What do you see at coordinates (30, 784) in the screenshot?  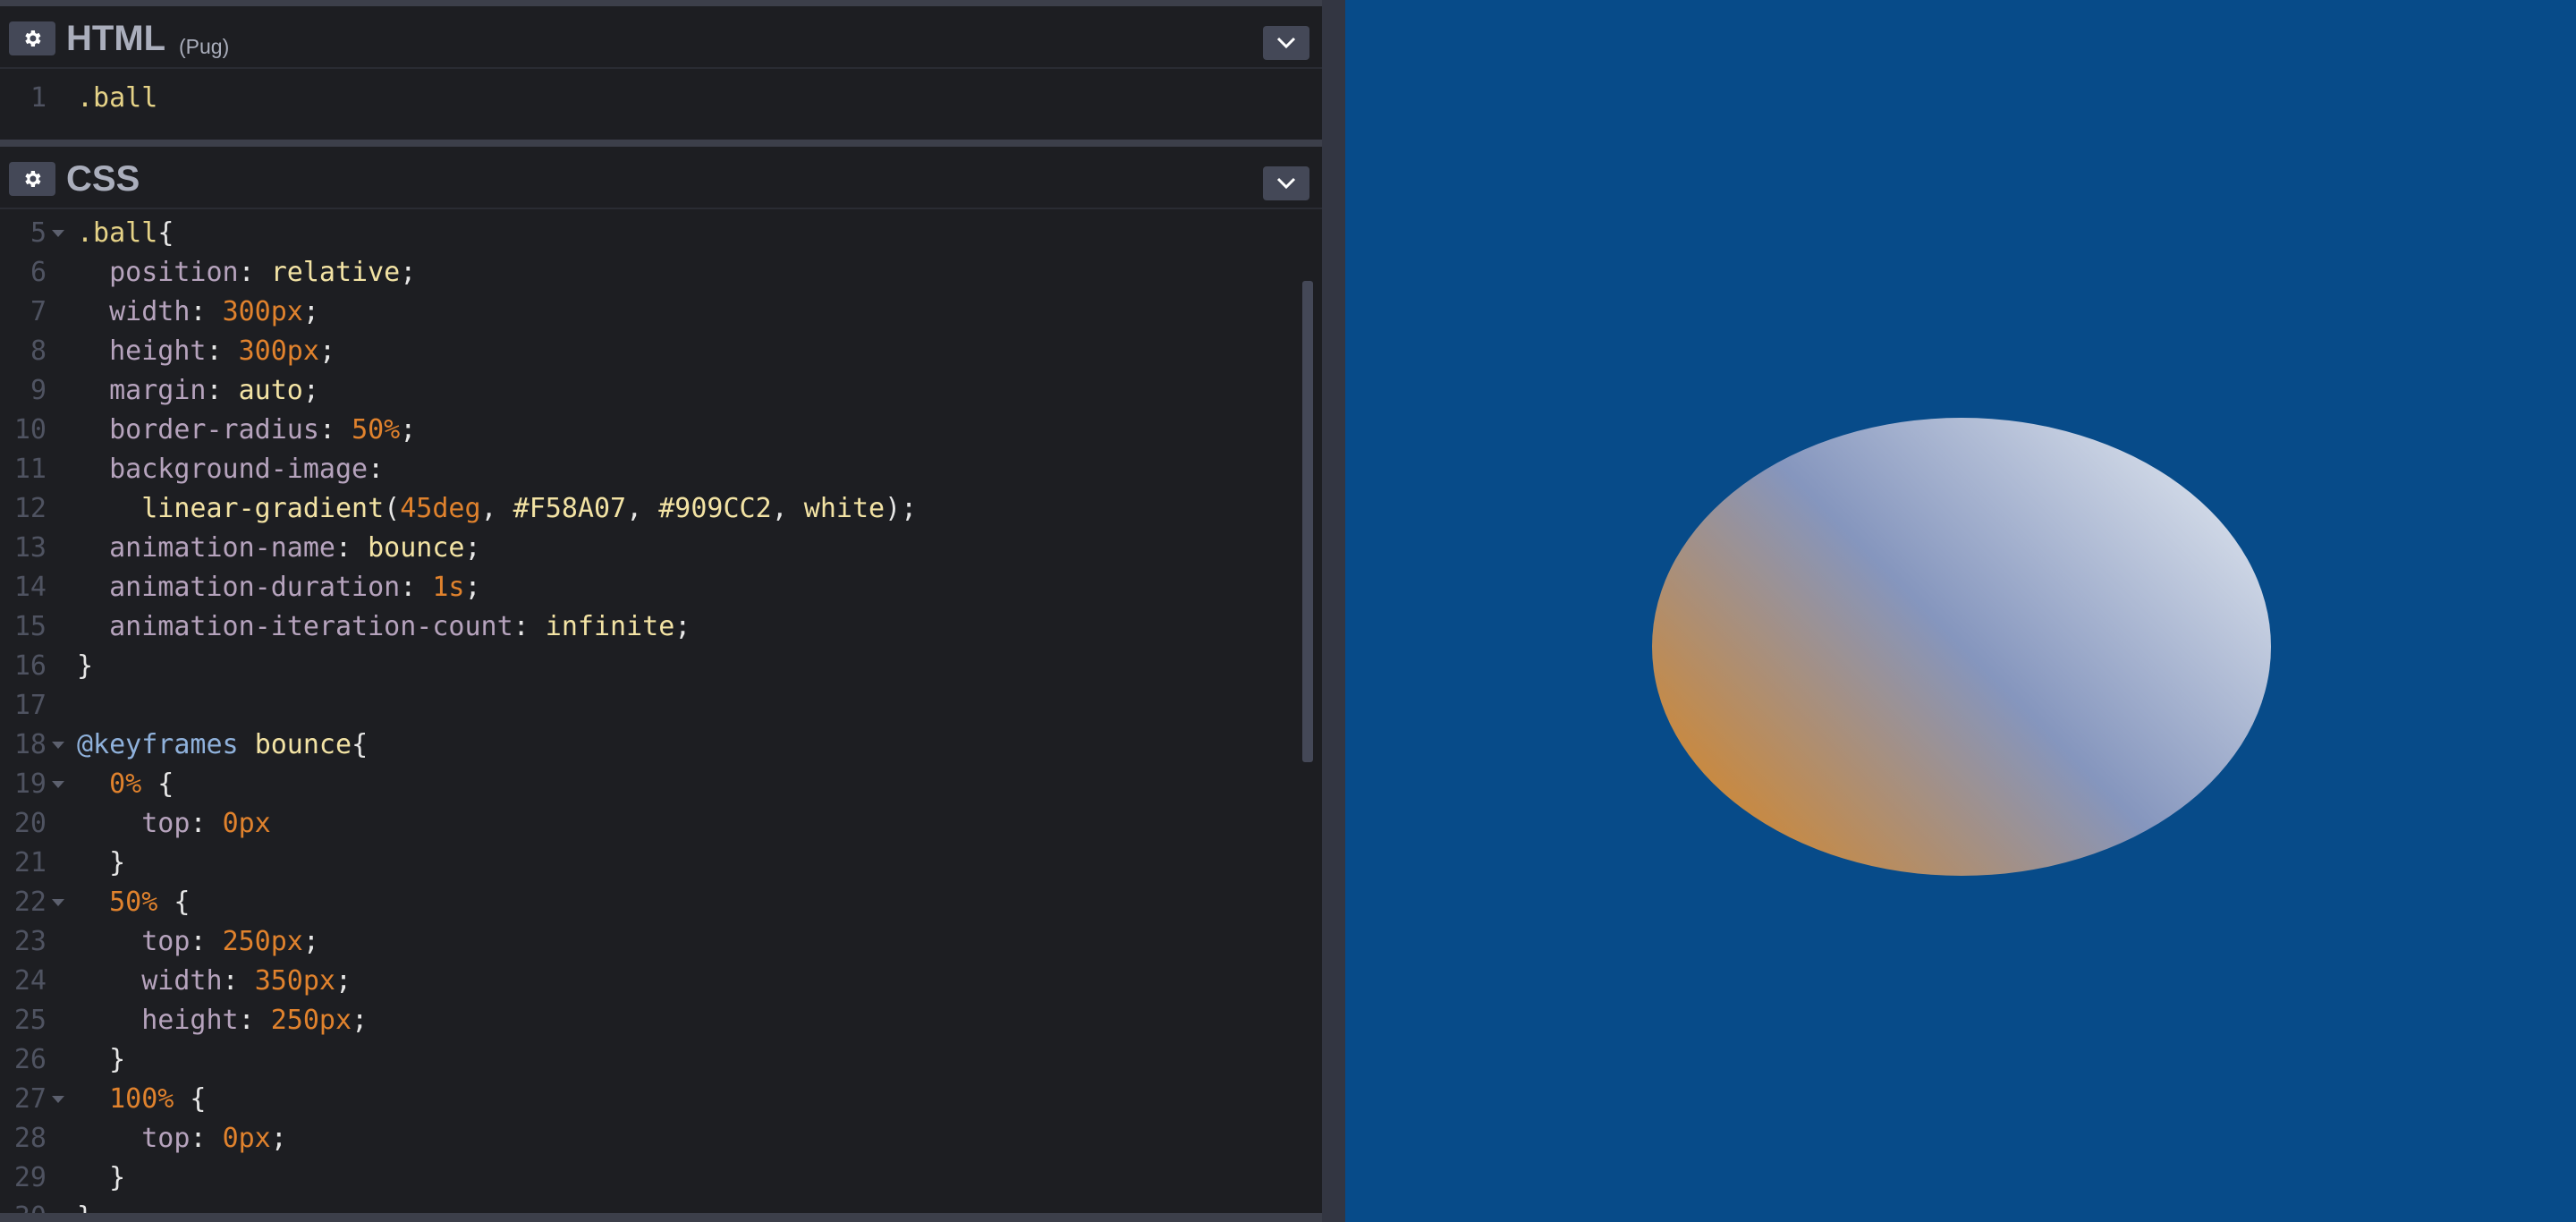 I see `line-number: 19` at bounding box center [30, 784].